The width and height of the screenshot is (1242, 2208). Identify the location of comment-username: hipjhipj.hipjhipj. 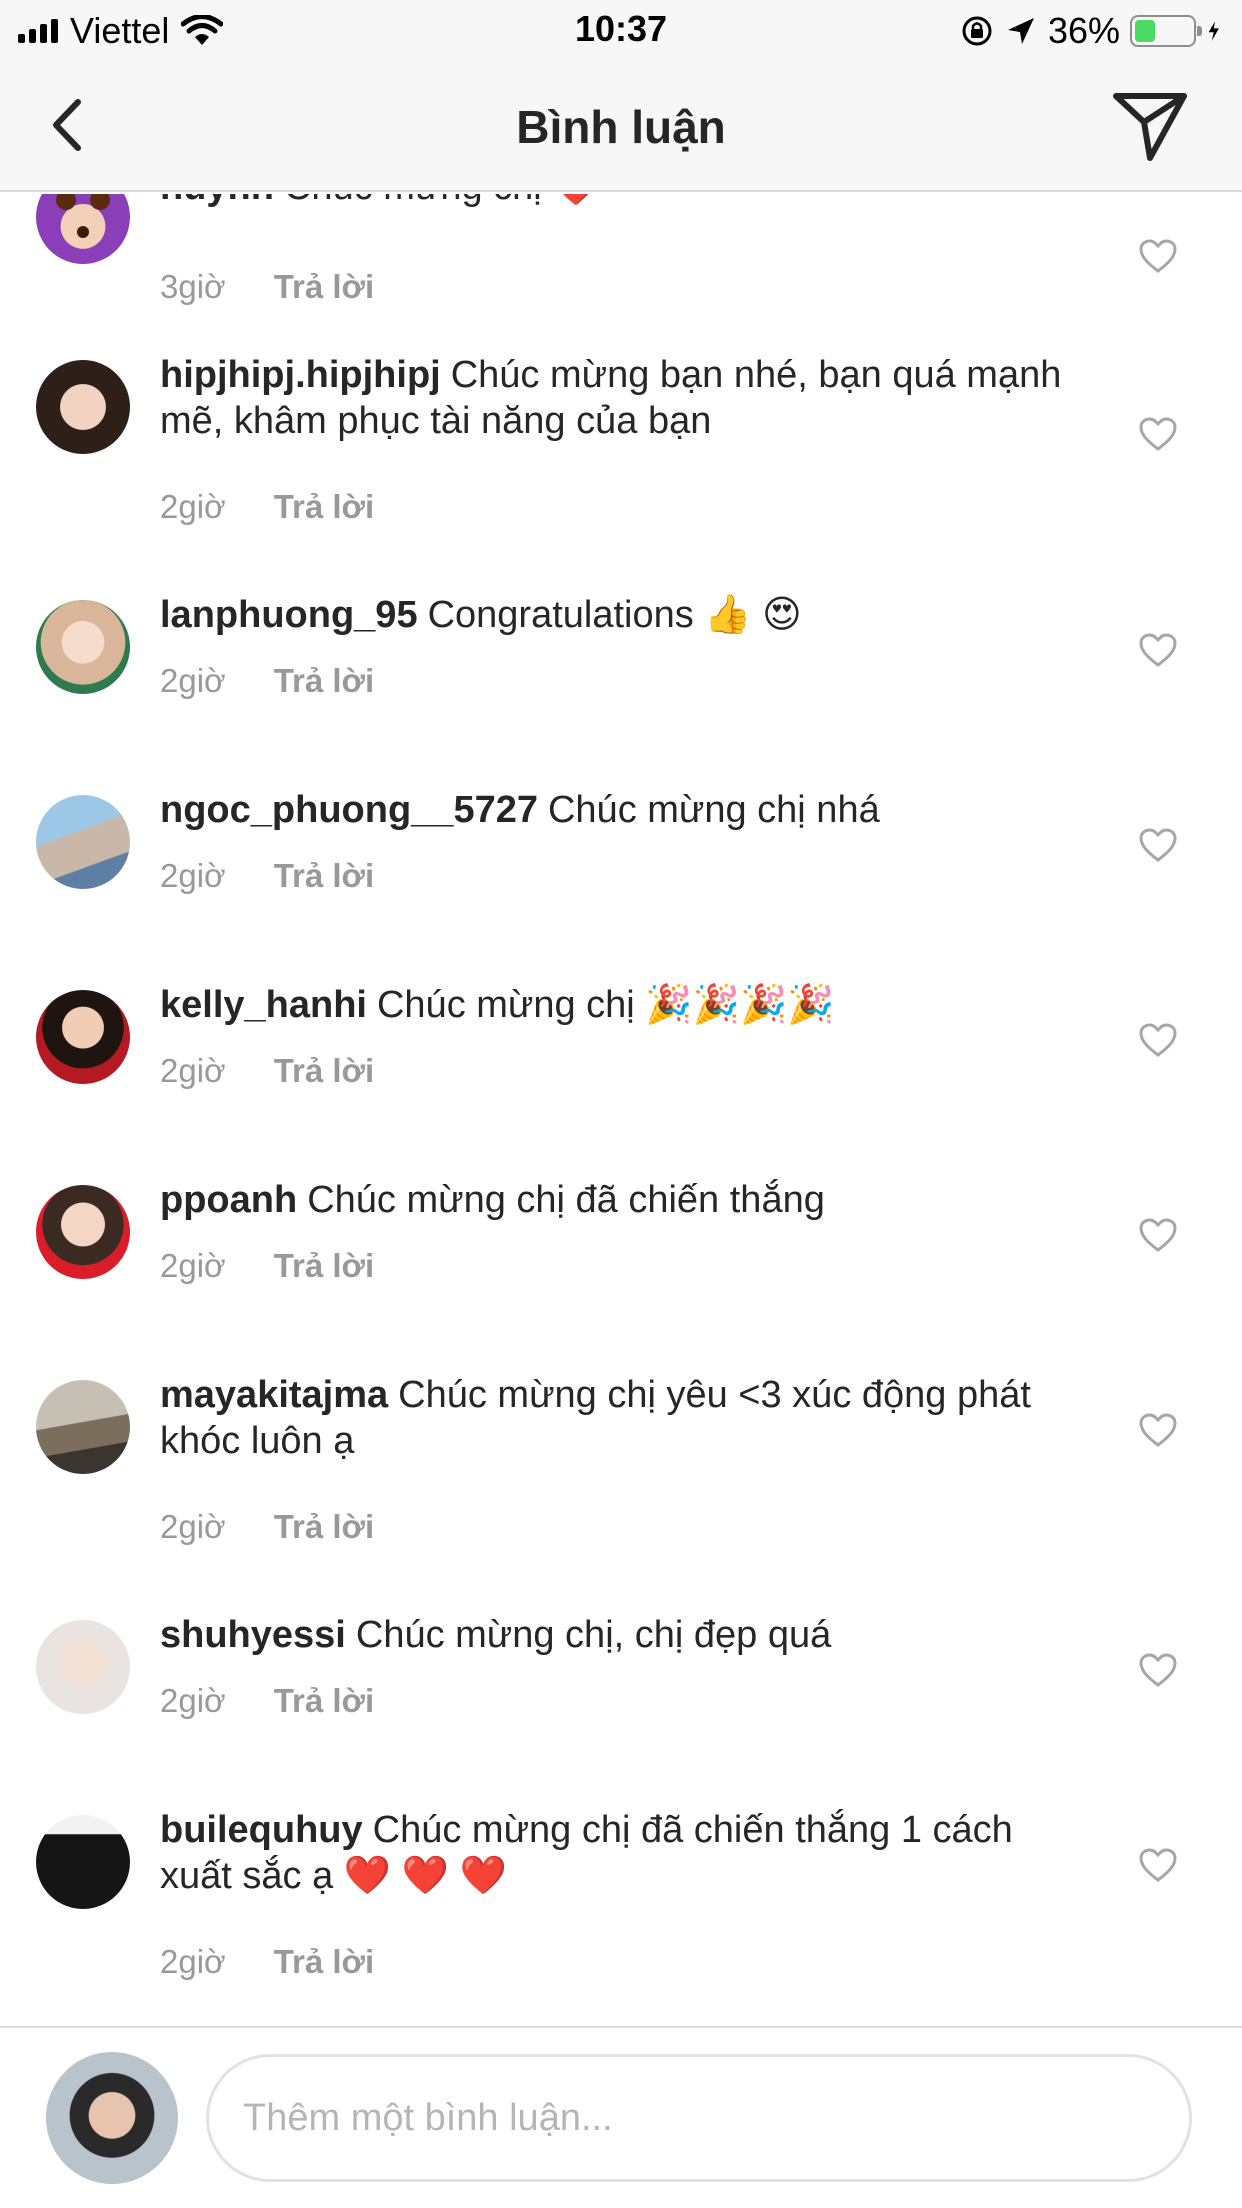
(300, 375).